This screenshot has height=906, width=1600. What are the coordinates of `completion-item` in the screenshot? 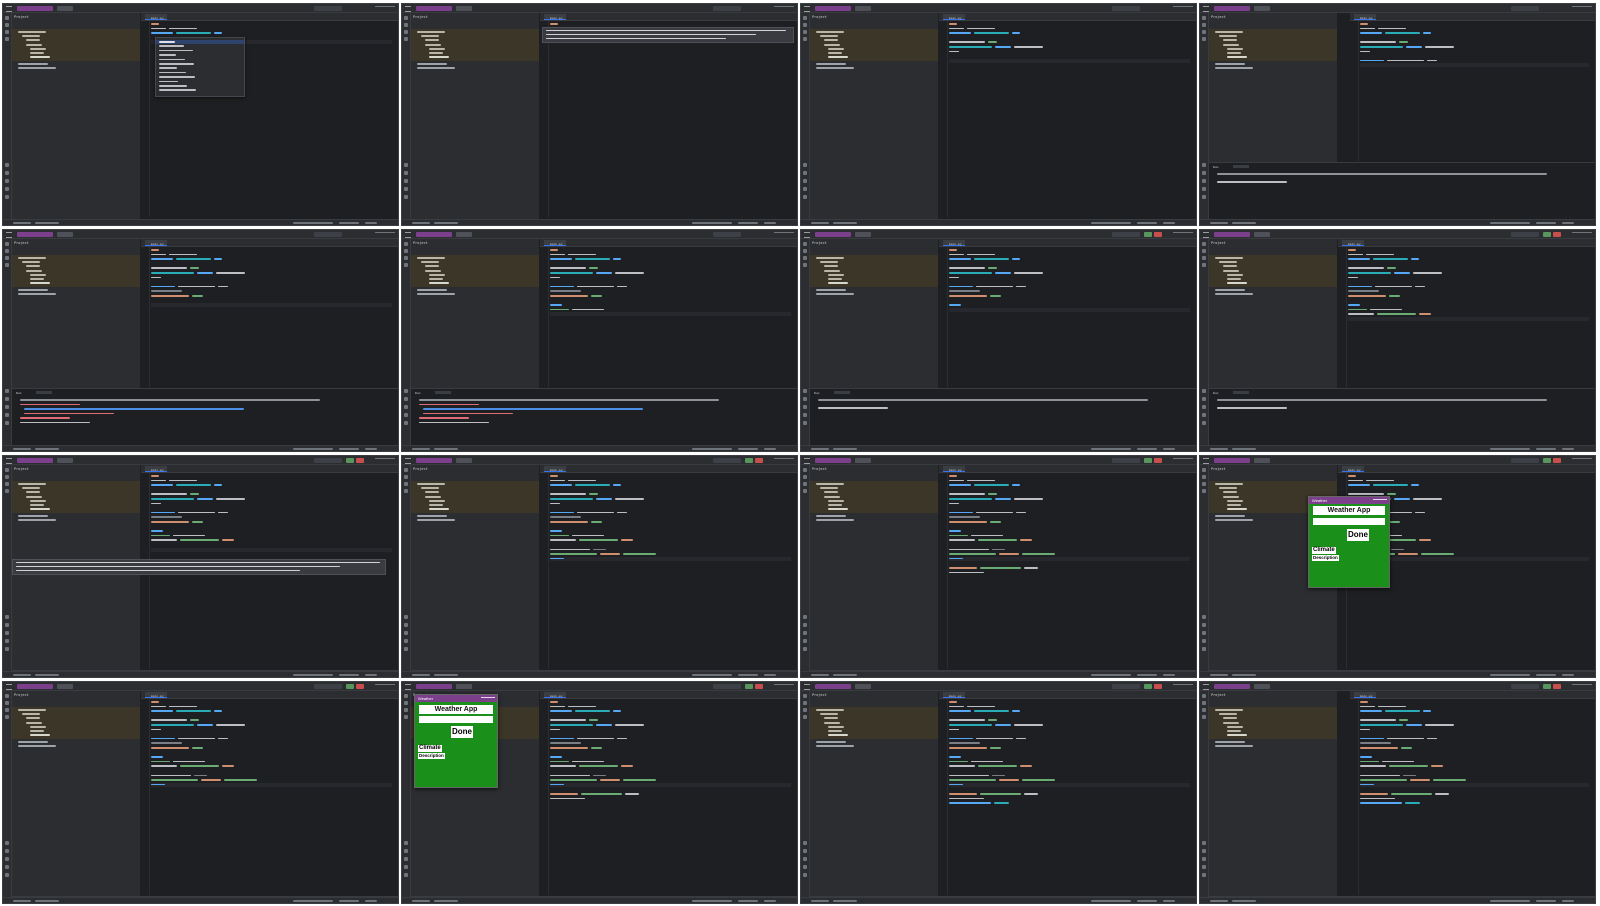 It's located at (167, 55).